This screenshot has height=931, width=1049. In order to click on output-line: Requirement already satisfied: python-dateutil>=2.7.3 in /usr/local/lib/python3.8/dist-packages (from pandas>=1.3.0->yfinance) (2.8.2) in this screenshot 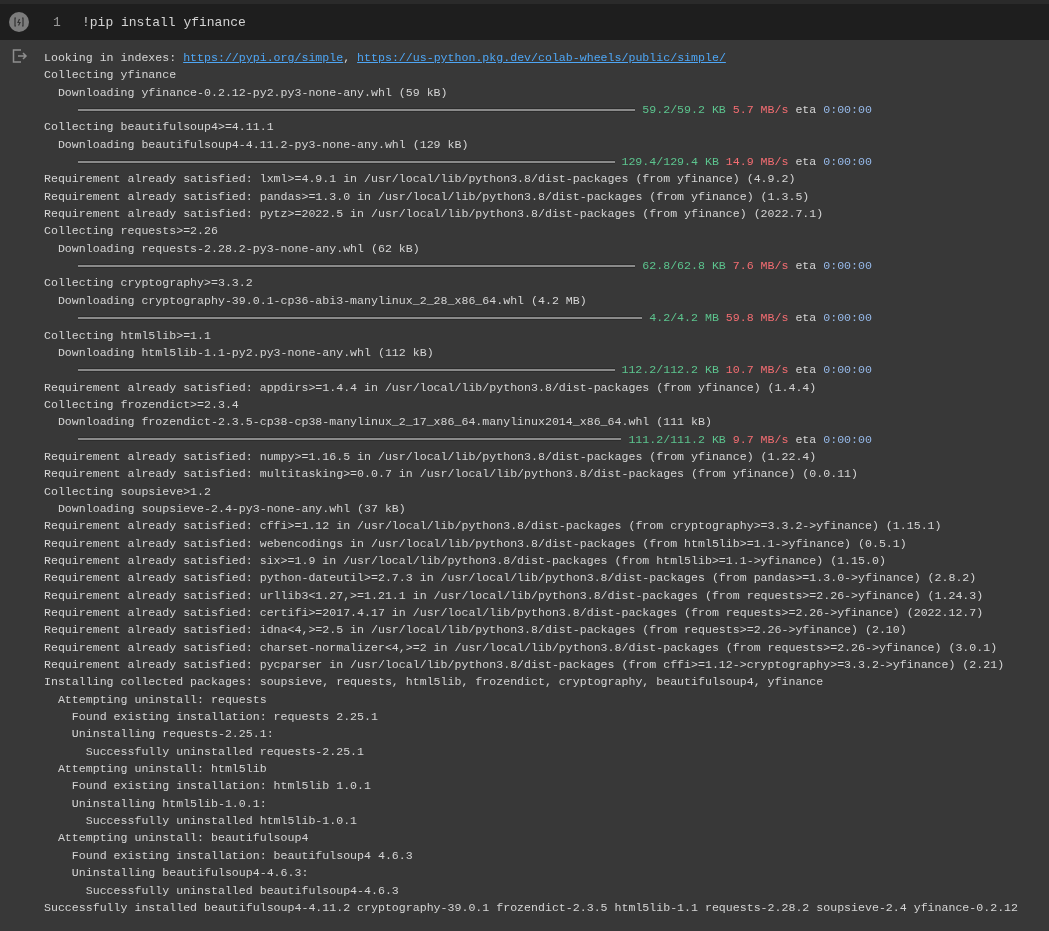, I will do `click(511, 578)`.